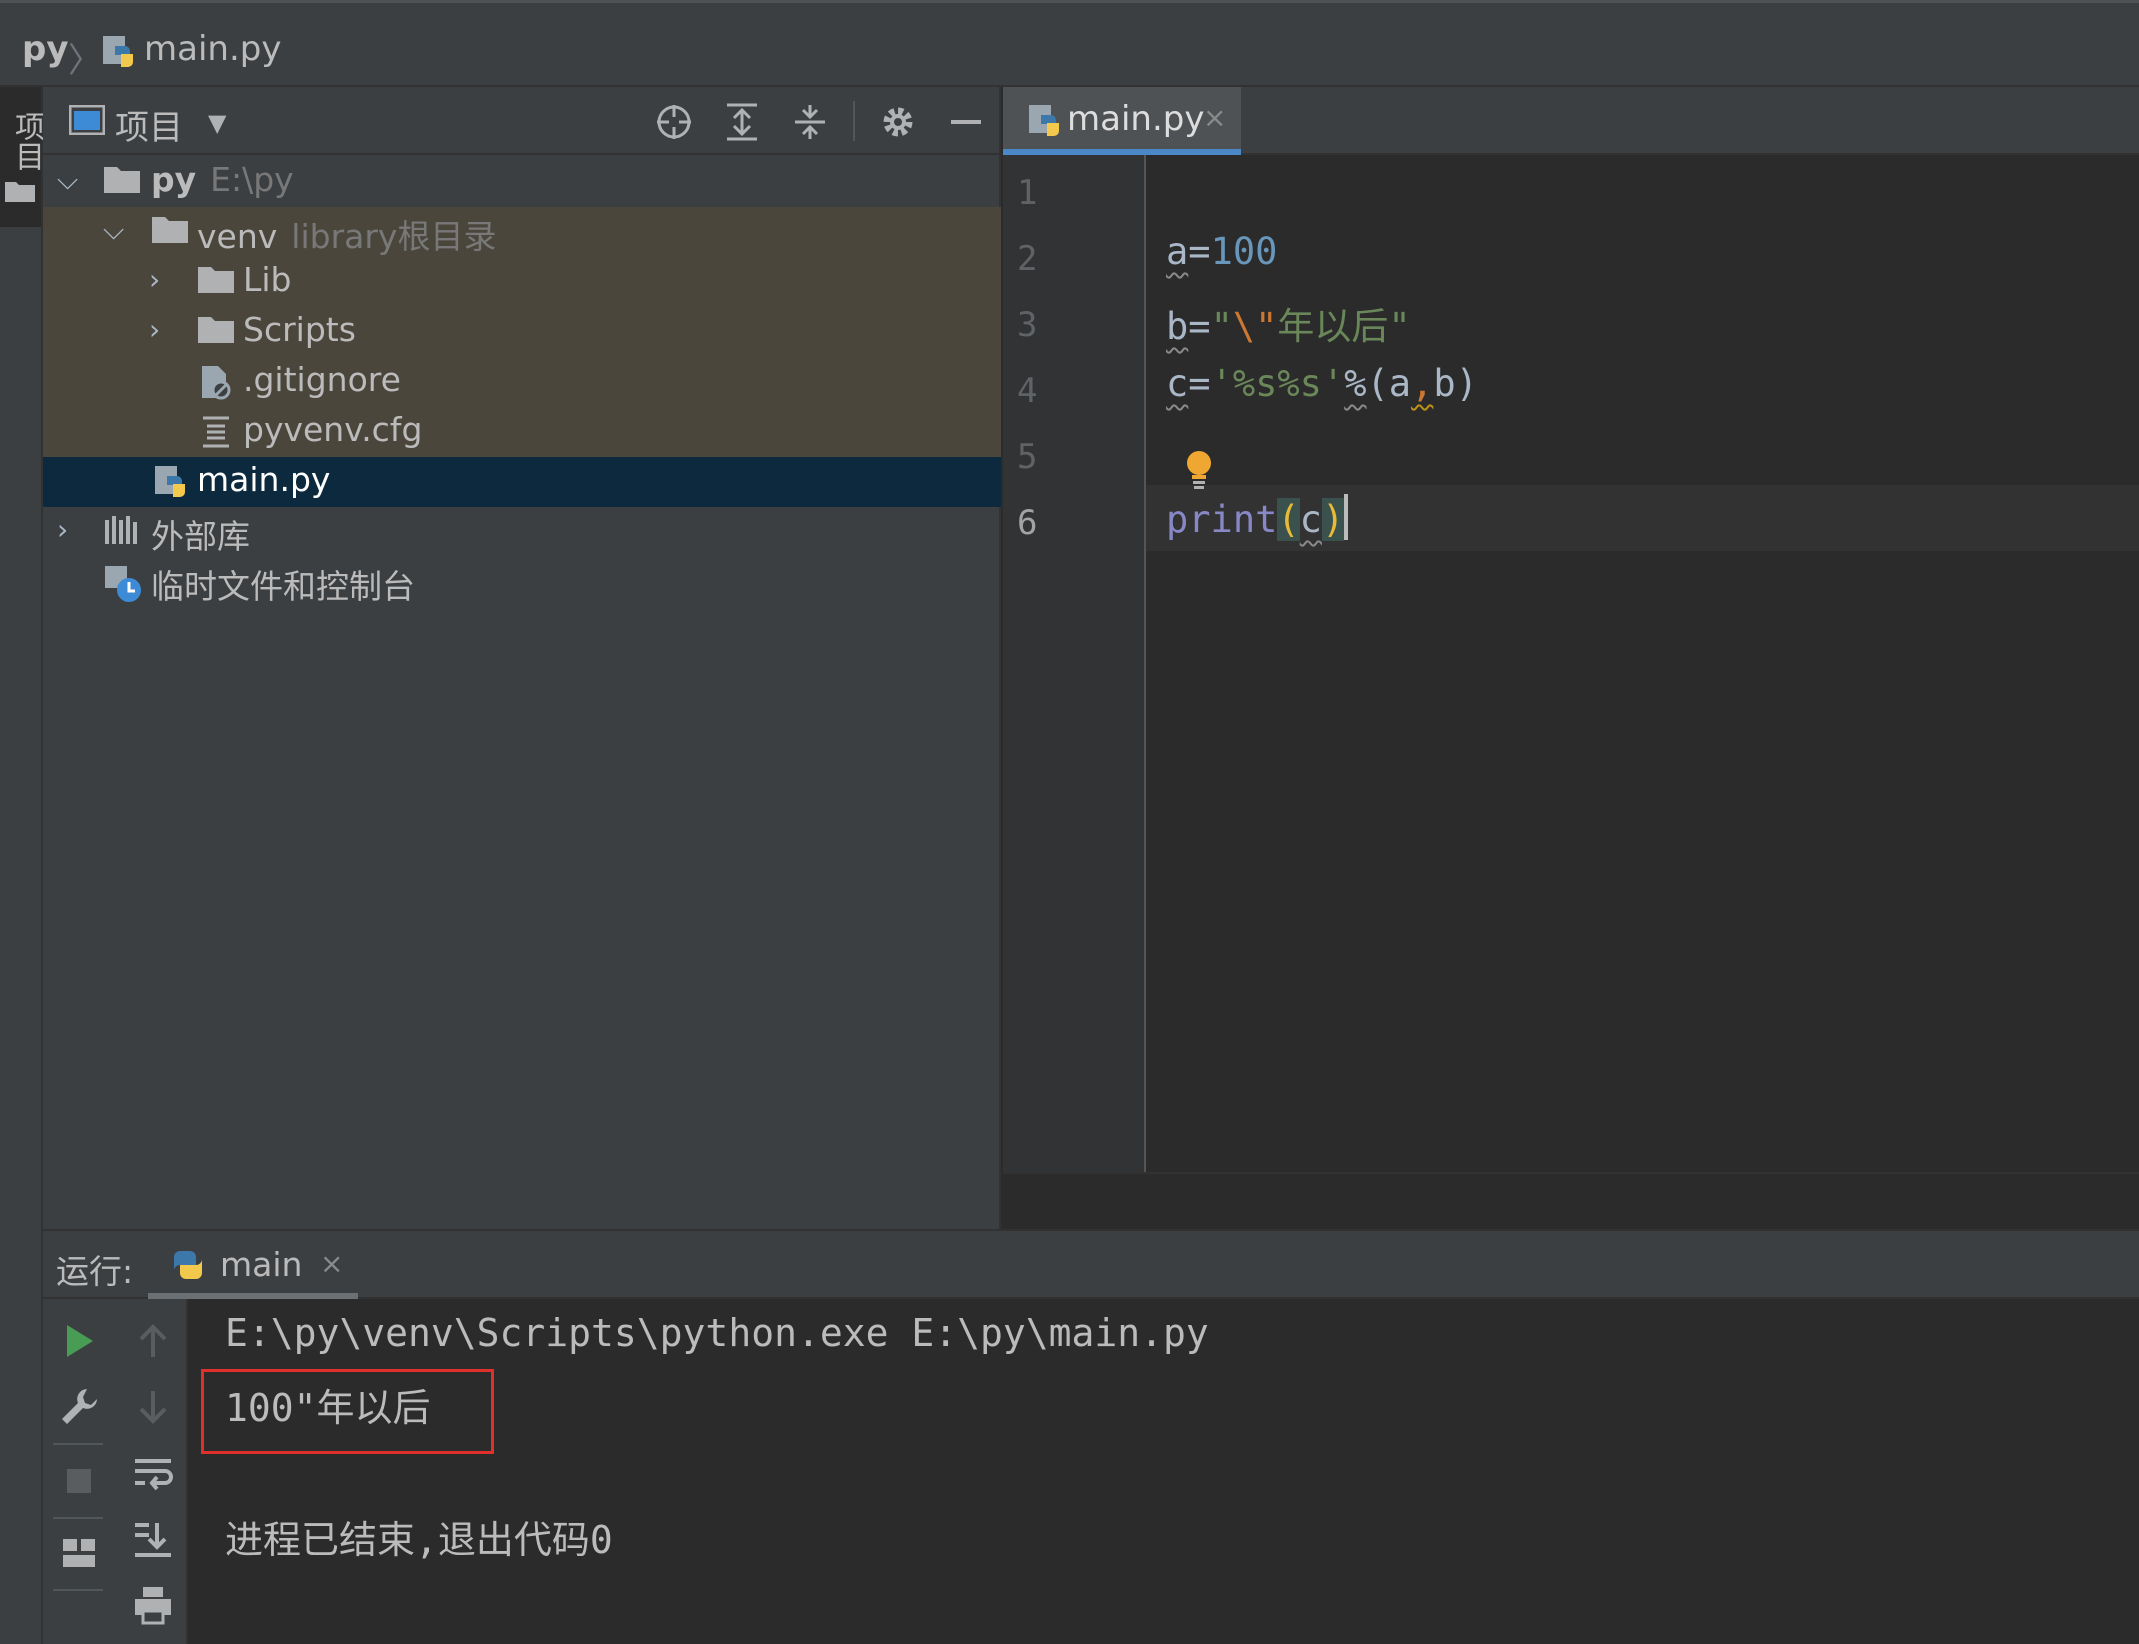  I want to click on line-number: 4, so click(1027, 391).